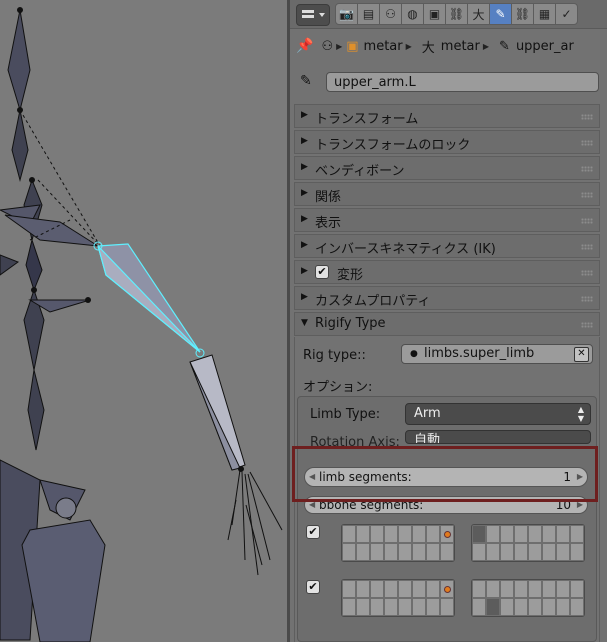 The width and height of the screenshot is (607, 642). Describe the element at coordinates (462, 82) in the screenshot. I see `bone-name-field: upper_arm.L` at that location.